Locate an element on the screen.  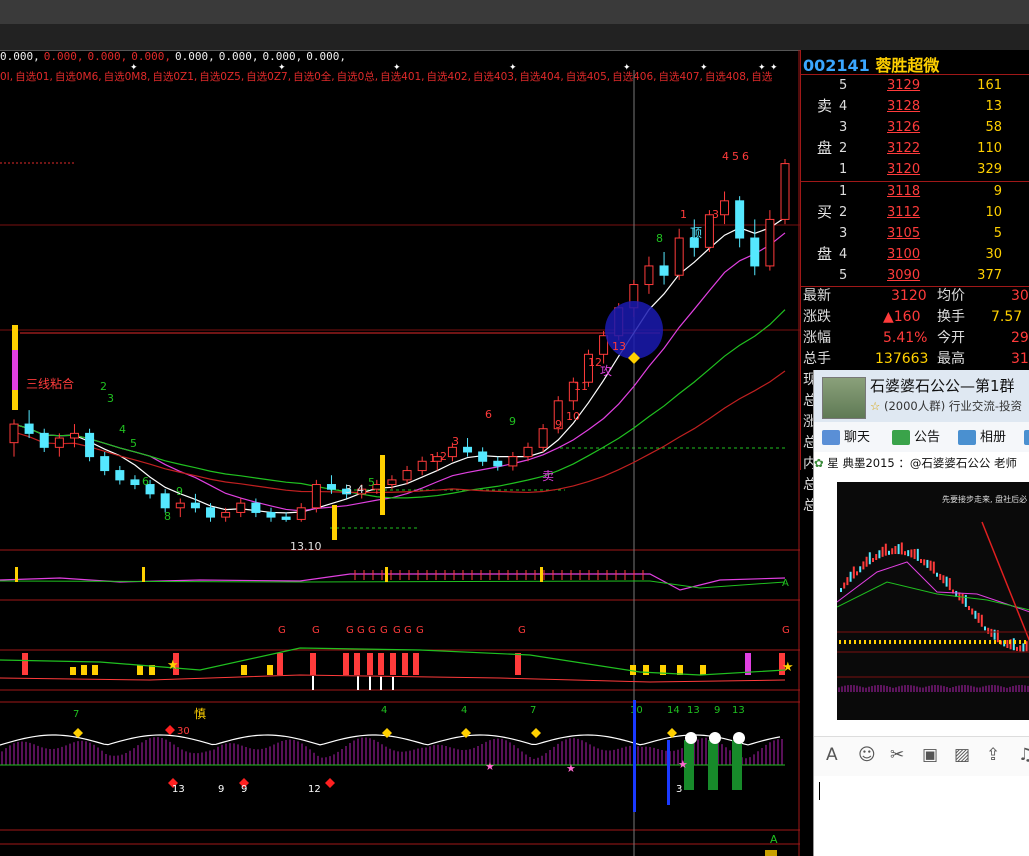
buy-row: 5 3090 377 is located at coordinates (934, 275).